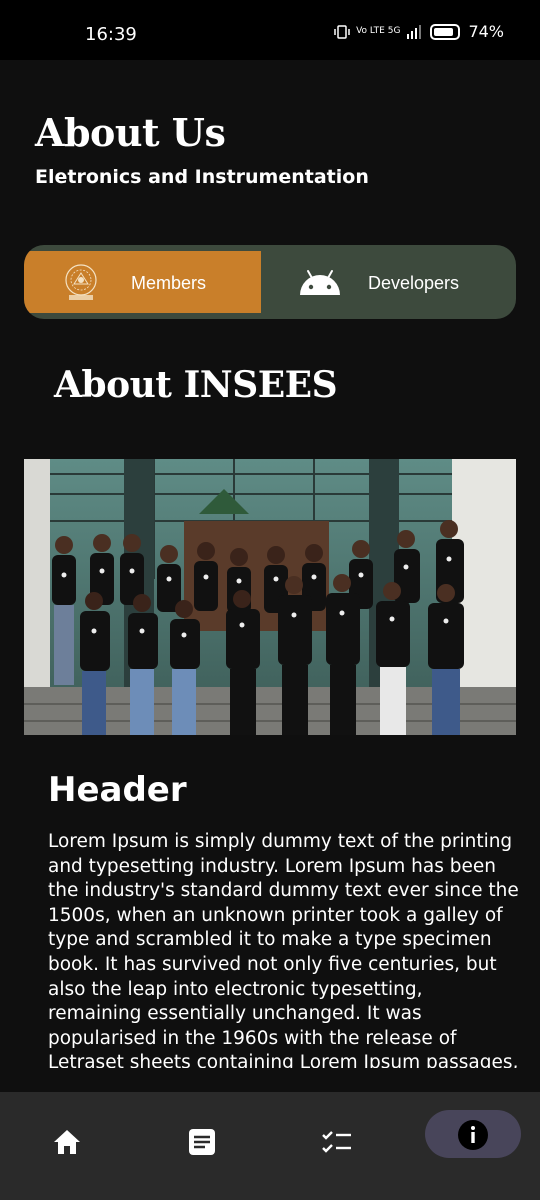  I want to click on nav-info, so click(473, 1135).